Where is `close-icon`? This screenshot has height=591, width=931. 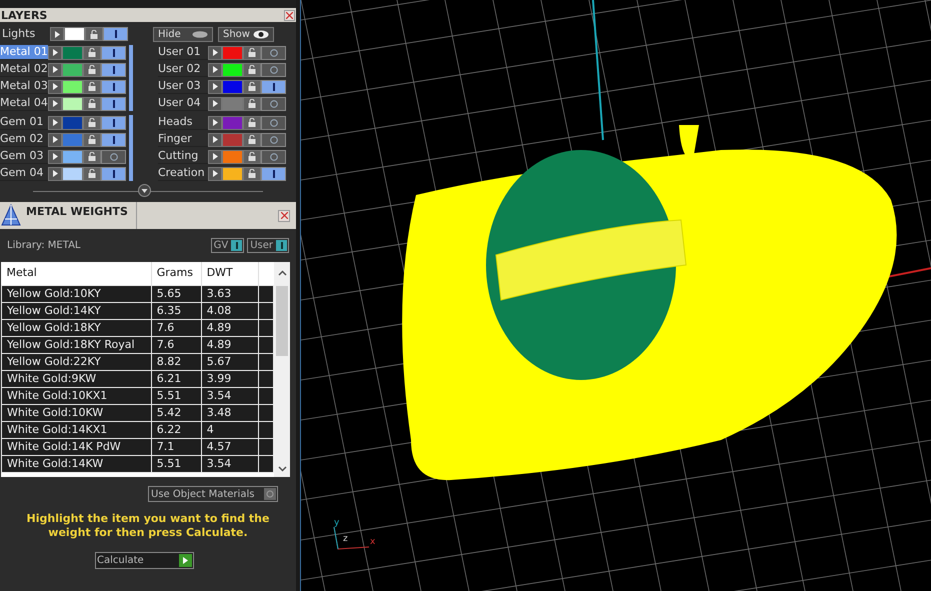
close-icon is located at coordinates (284, 215).